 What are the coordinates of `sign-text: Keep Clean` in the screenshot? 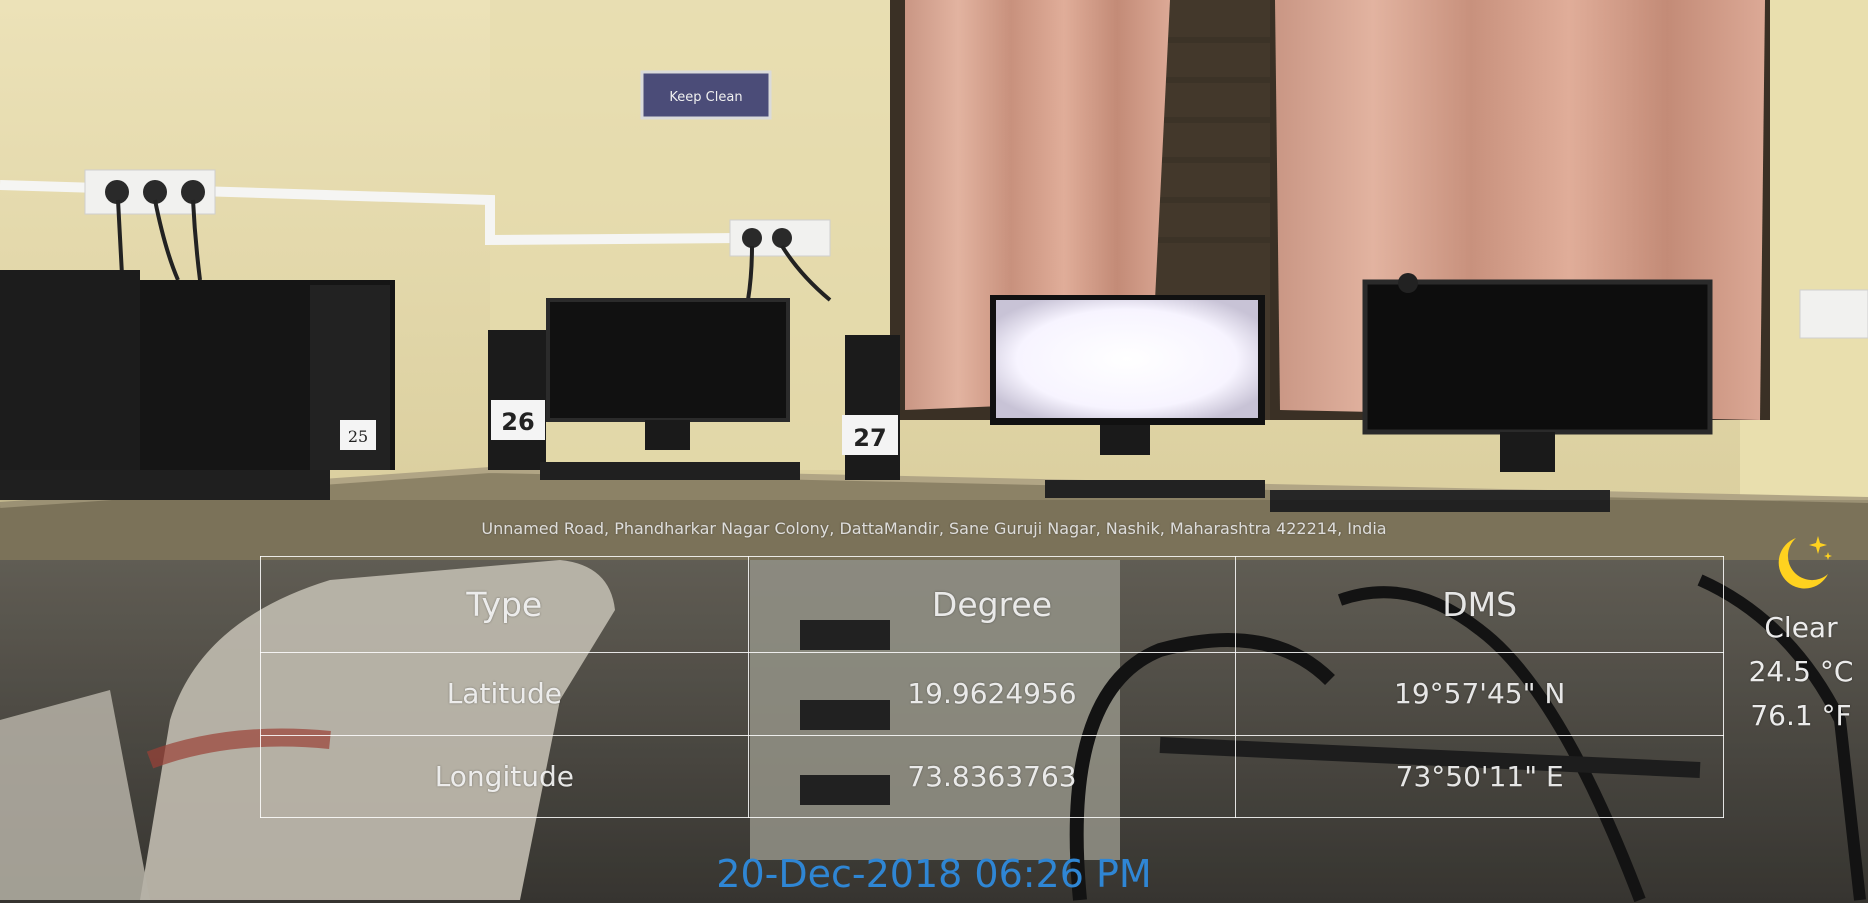 It's located at (705, 97).